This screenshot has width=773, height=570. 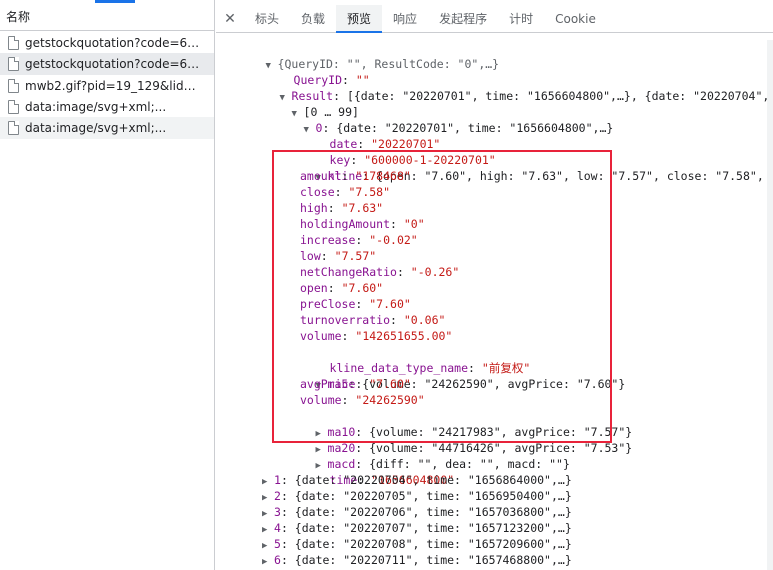 I want to click on tree-node: amount: "178468", so click(x=355, y=176).